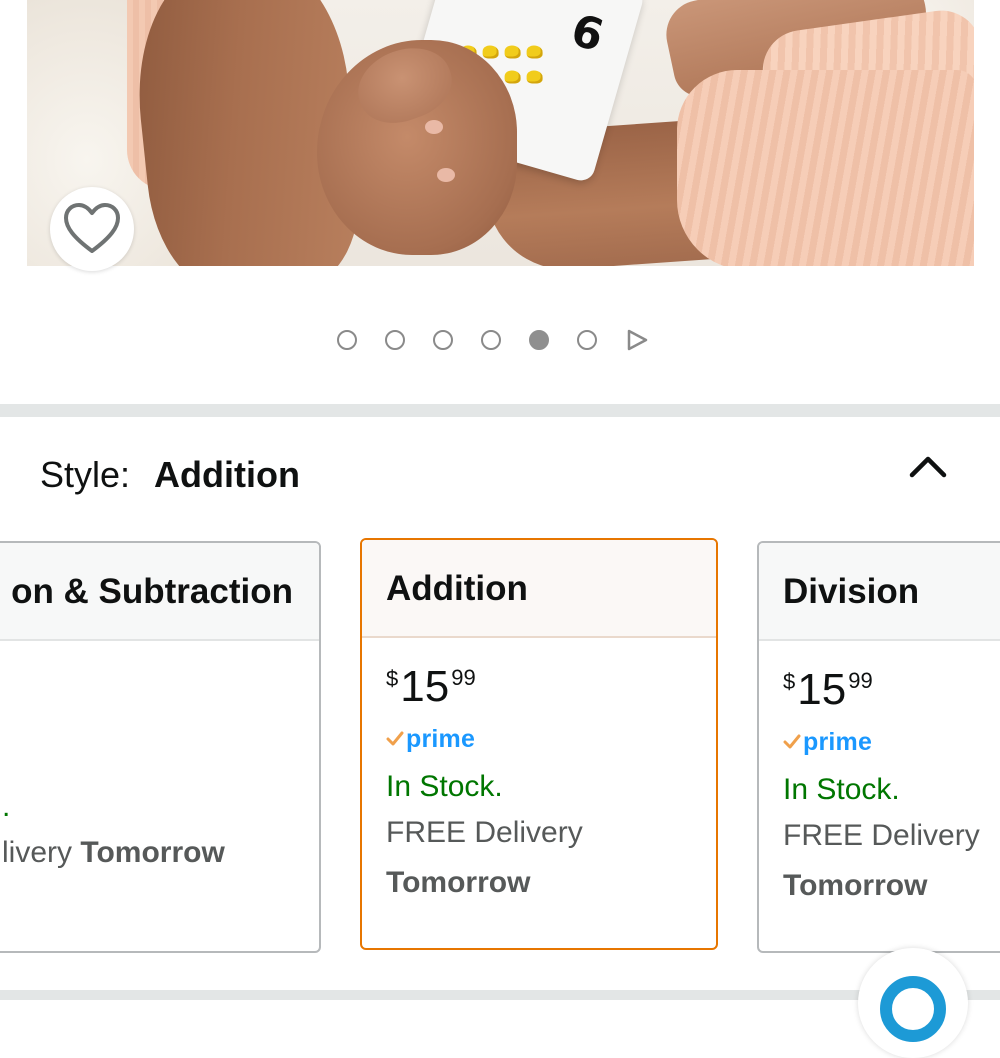  I want to click on carousel-pagination, so click(493, 340).